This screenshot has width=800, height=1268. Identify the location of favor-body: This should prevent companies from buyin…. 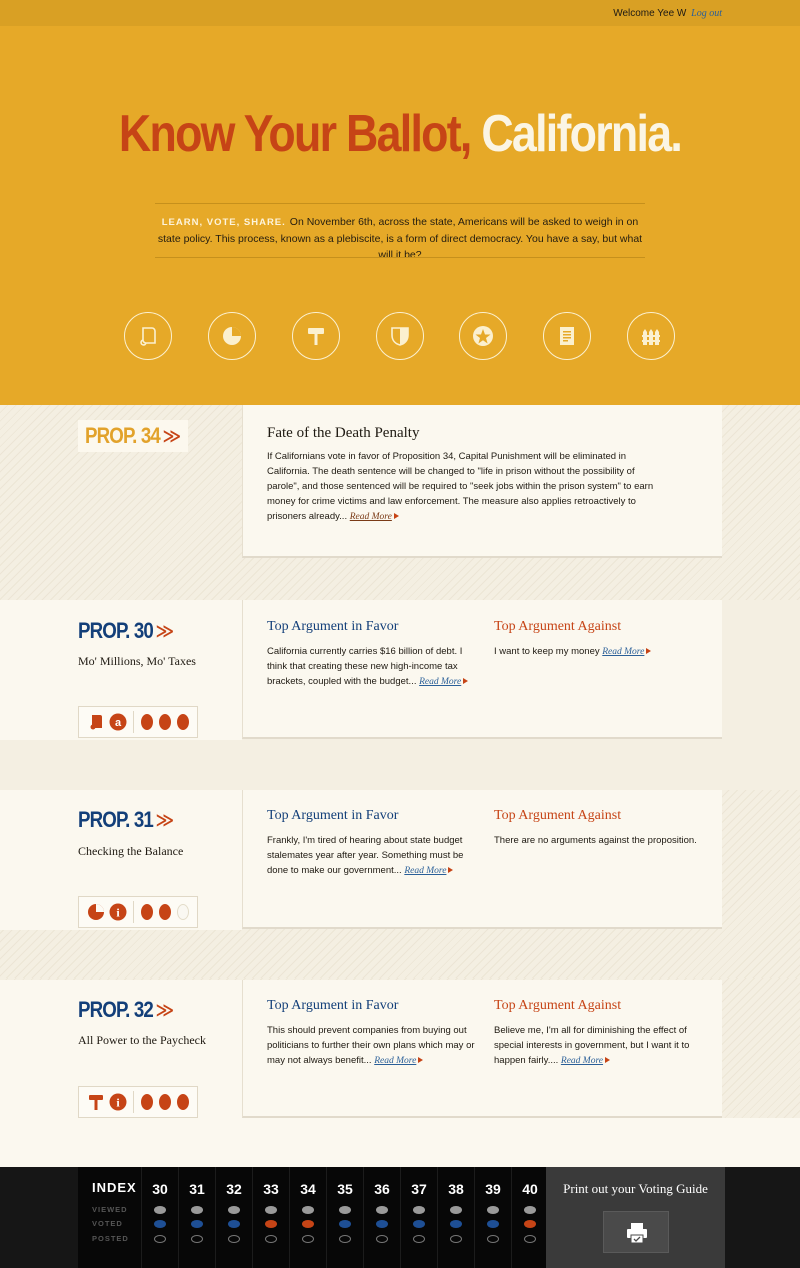
(371, 1045).